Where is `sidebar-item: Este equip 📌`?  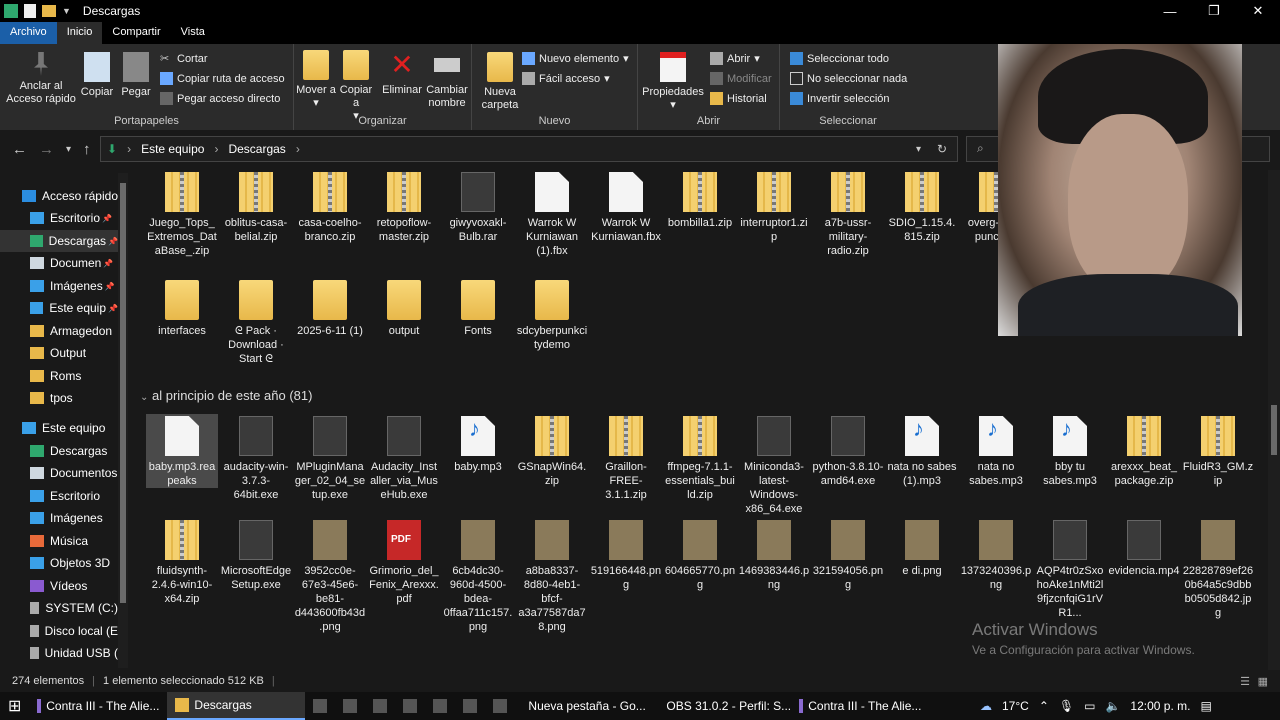 sidebar-item: Este equip 📌 is located at coordinates (59, 308).